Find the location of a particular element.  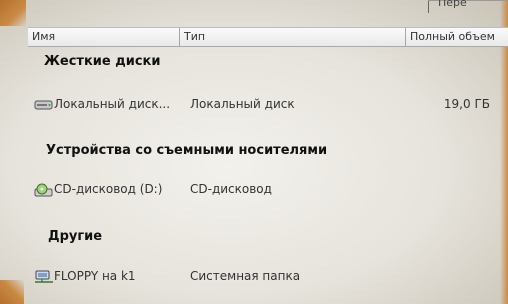

group-hard-disks: Жесткие диски is located at coordinates (102, 61).